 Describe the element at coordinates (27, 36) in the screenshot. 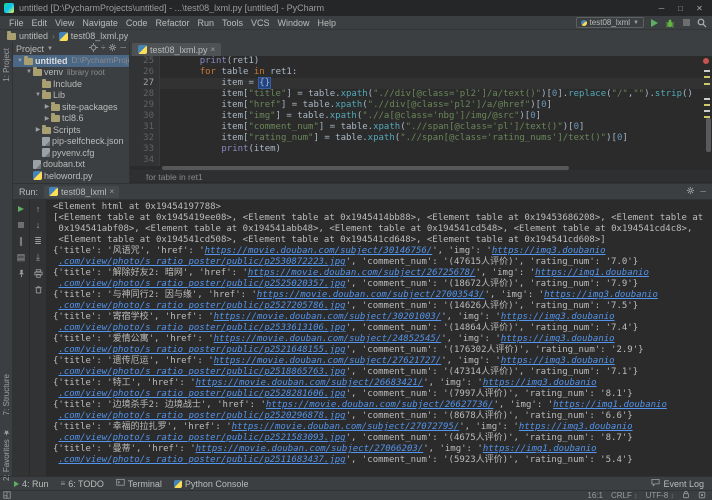

I see `breadcrumb-project: untitled` at that location.